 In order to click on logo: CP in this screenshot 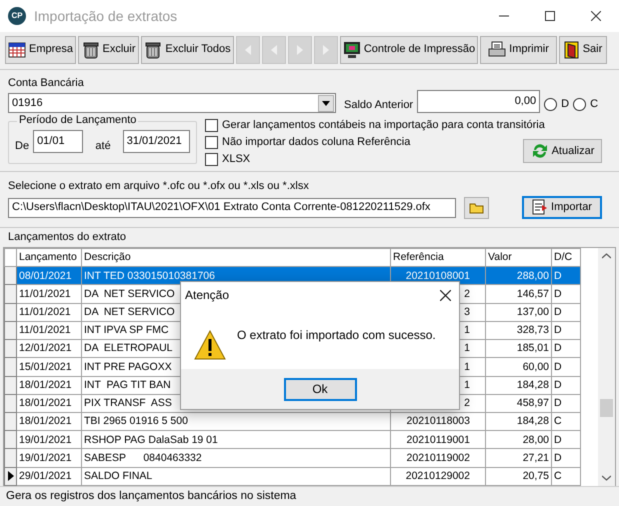, I will do `click(17, 16)`.